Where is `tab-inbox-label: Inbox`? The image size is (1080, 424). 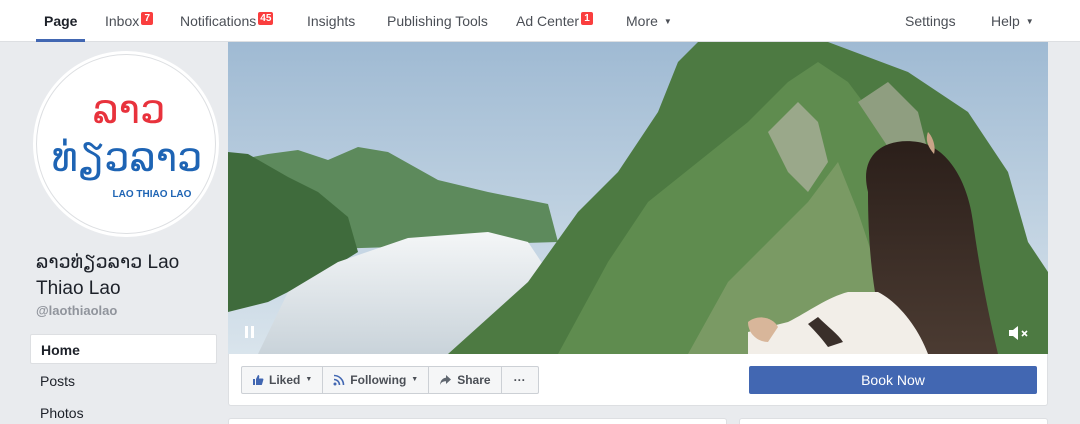
tab-inbox-label: Inbox is located at coordinates (122, 21).